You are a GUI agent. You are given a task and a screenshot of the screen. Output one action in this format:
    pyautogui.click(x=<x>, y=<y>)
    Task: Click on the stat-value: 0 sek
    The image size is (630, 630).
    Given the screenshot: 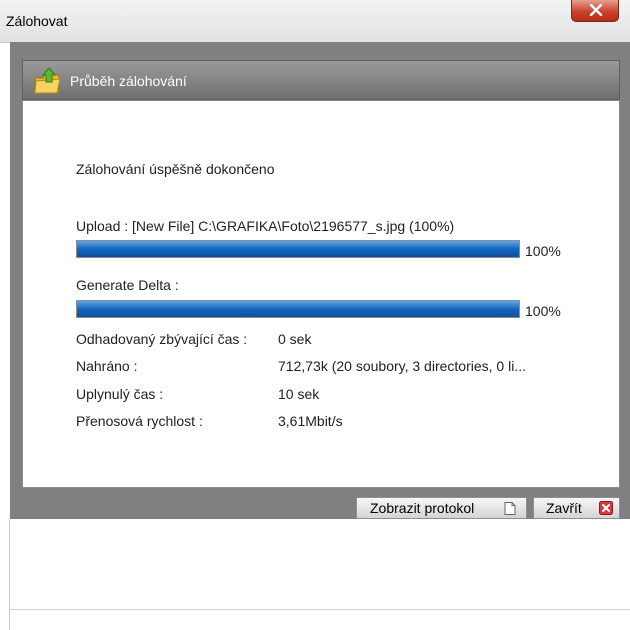 What is the action you would take?
    pyautogui.click(x=295, y=339)
    